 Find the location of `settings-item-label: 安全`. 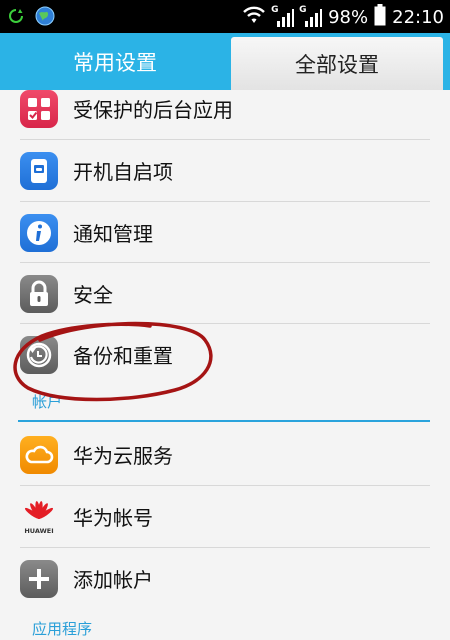

settings-item-label: 安全 is located at coordinates (93, 295).